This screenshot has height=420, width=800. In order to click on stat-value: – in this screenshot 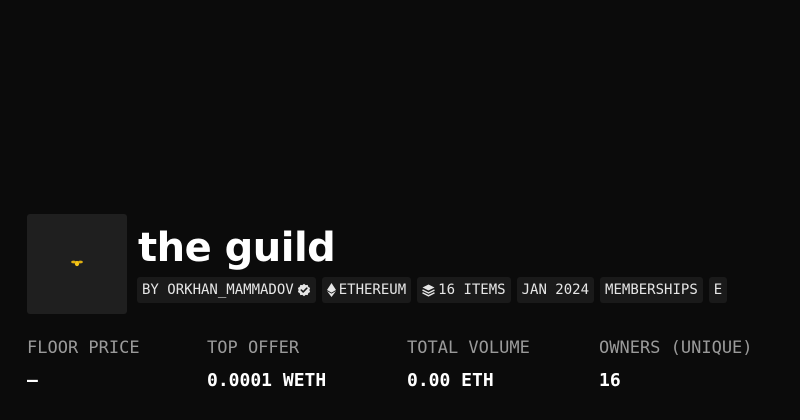, I will do `click(32, 380)`.